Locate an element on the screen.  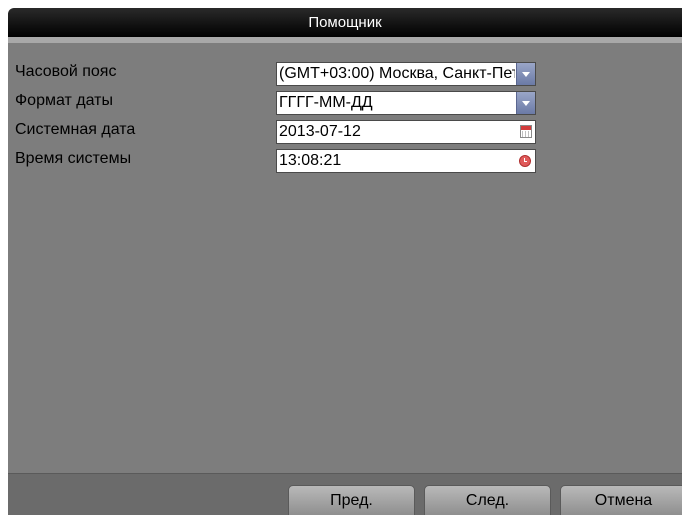
system-date-field: 2013-07-12 is located at coordinates (406, 132).